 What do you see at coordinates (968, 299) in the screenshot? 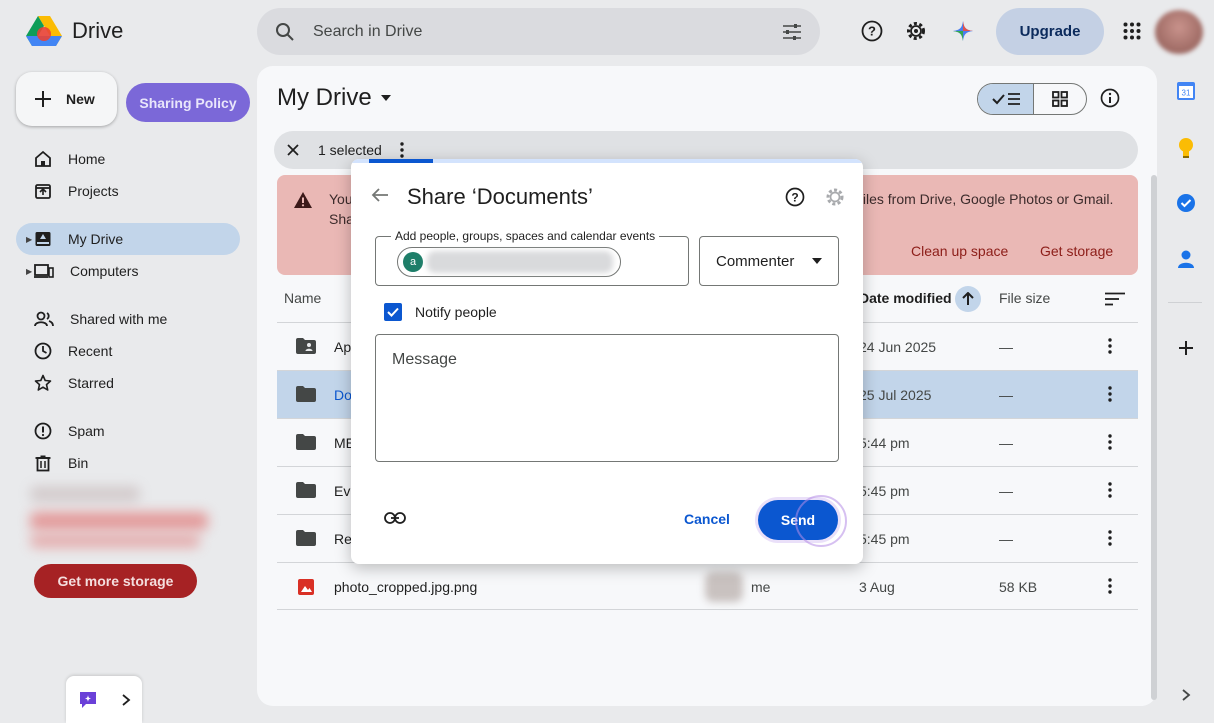
I see `sort-ascending-icon` at bounding box center [968, 299].